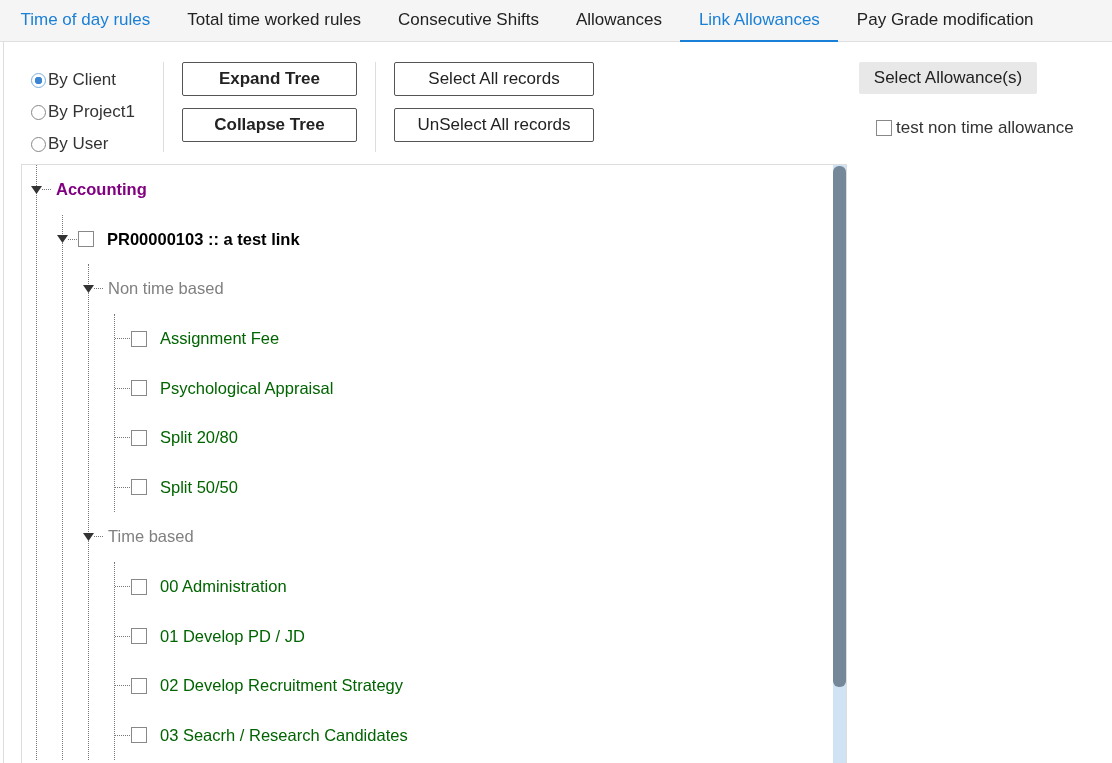 This screenshot has height=763, width=1112. I want to click on tab: Pay Grade modification, so click(945, 21).